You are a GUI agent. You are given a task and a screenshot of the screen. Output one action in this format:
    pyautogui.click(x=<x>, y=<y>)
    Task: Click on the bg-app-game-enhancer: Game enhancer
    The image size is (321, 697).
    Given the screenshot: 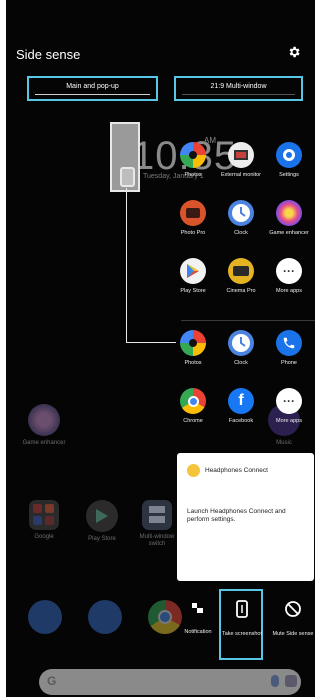 What is the action you would take?
    pyautogui.click(x=44, y=425)
    